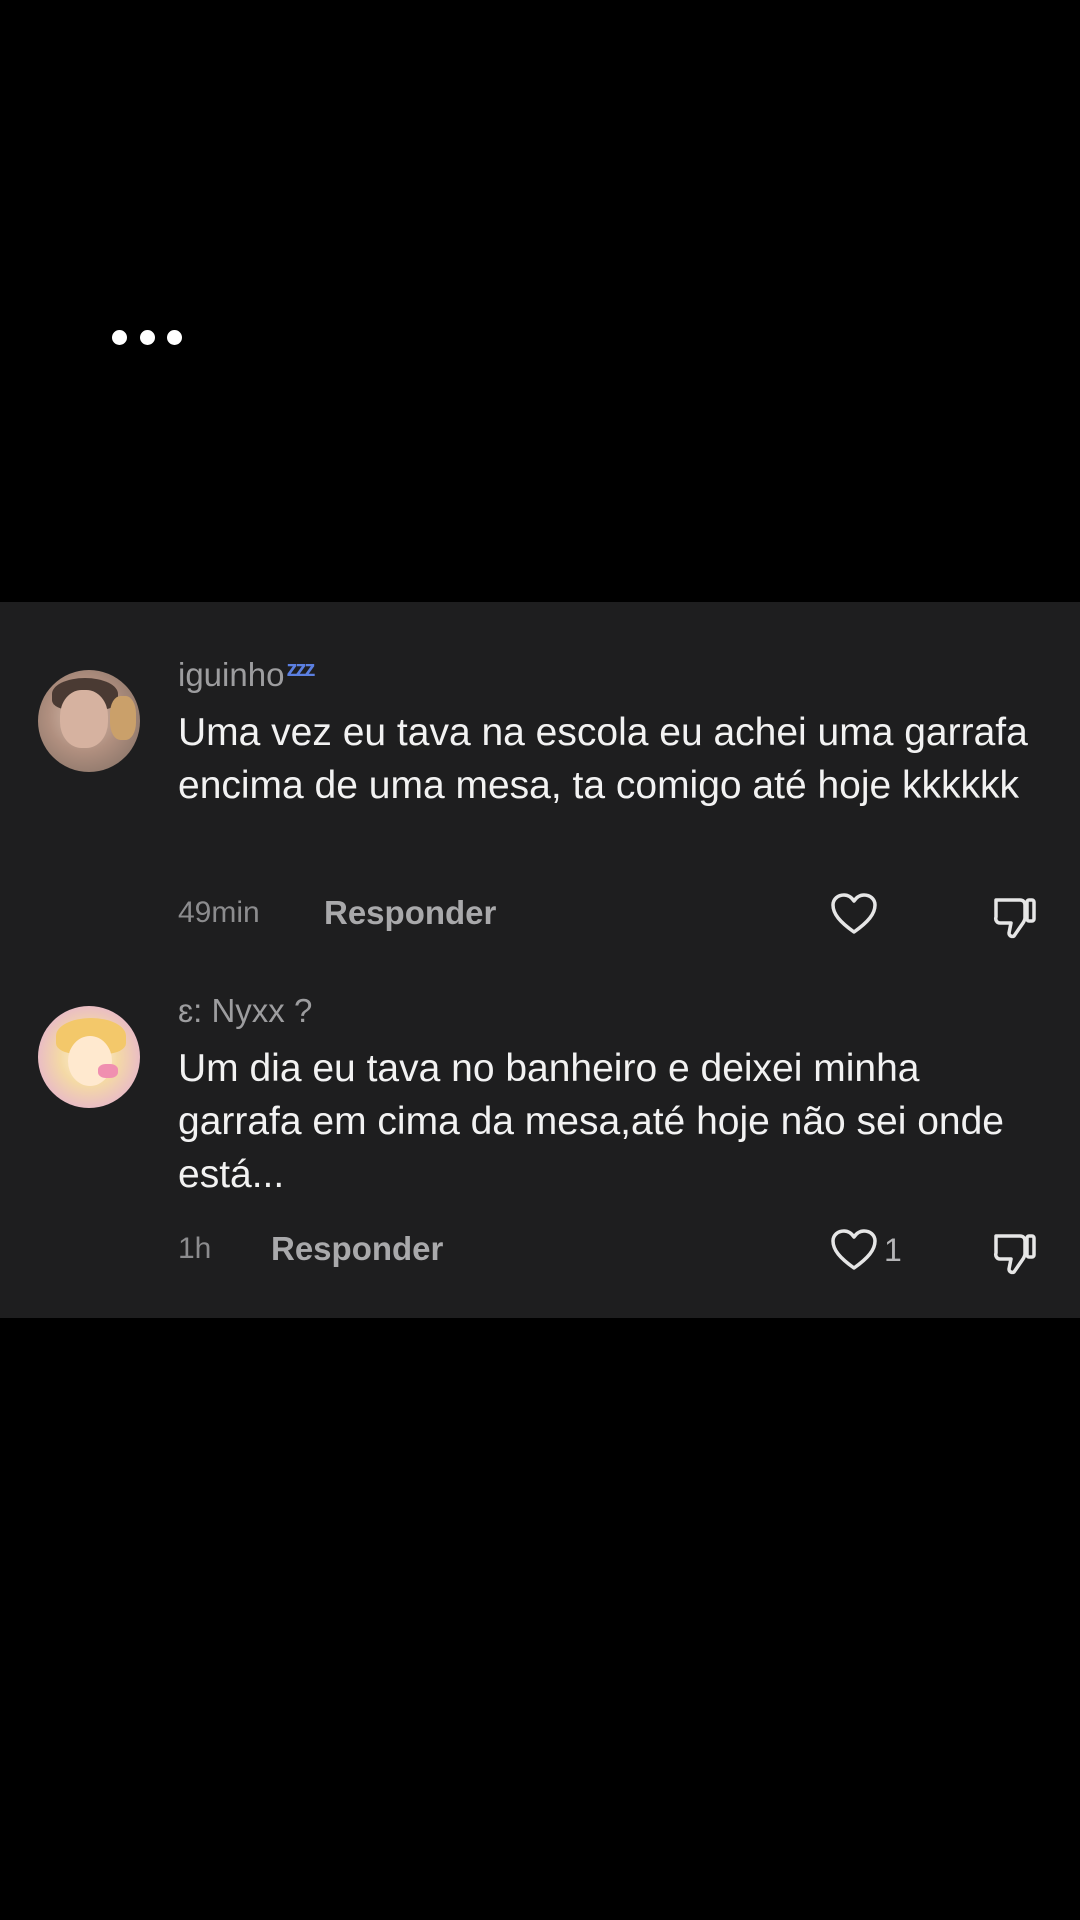 The image size is (1080, 1920). I want to click on zzz-icon: zzz, so click(300, 668).